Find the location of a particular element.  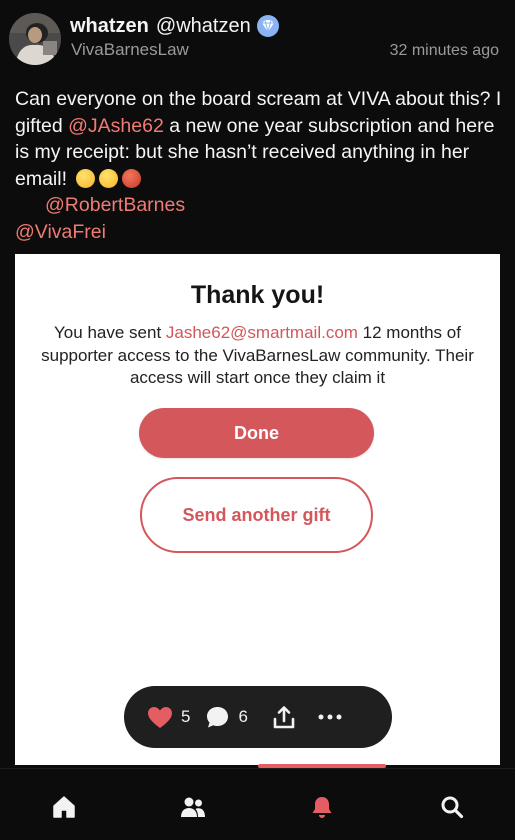

share-button is located at coordinates (284, 717).